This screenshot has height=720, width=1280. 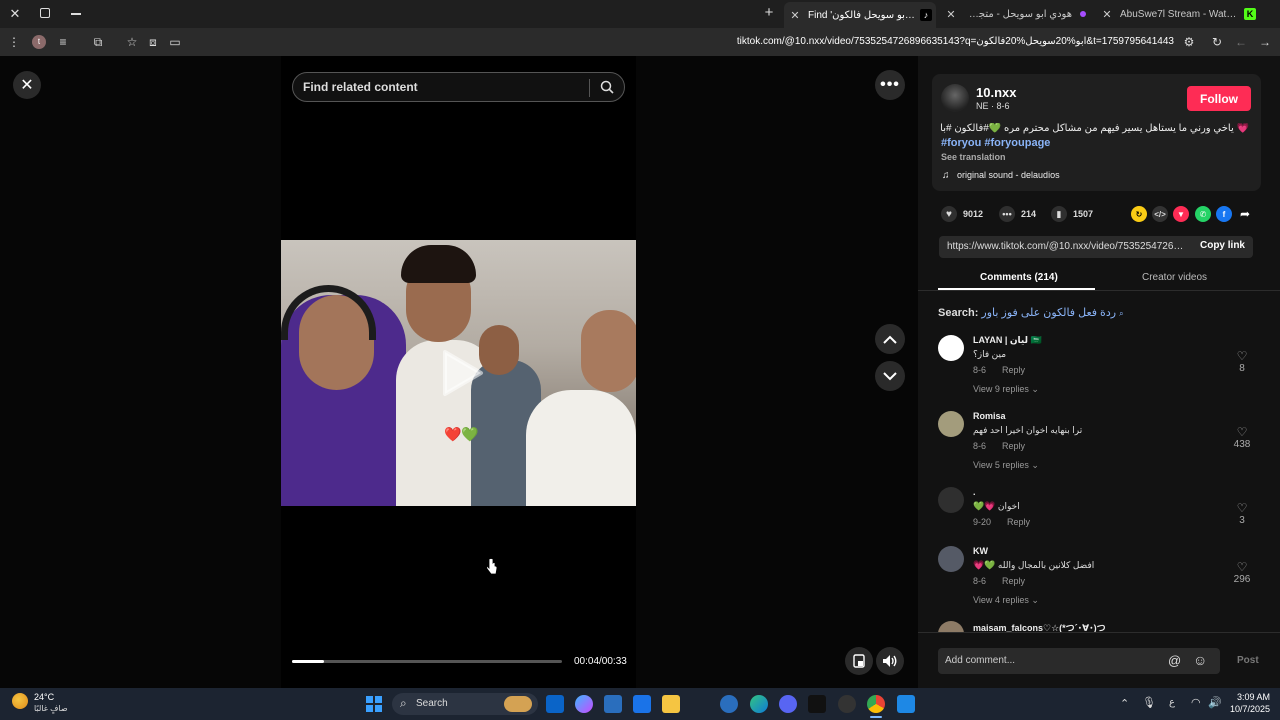 I want to click on collections-icon: ⧈, so click(x=153, y=42).